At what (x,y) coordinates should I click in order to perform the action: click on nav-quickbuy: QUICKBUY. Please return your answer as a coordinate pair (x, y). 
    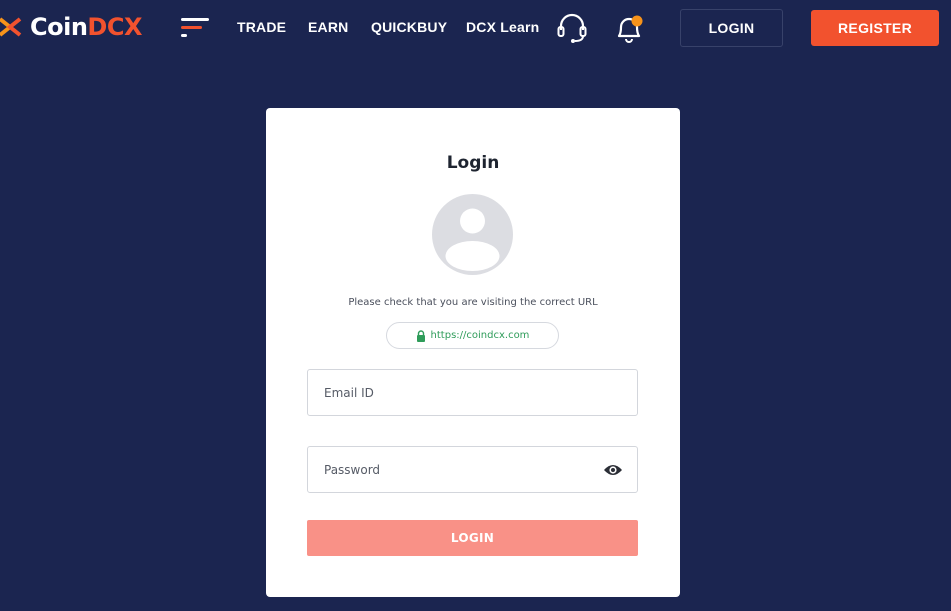
    Looking at the image, I should click on (409, 27).